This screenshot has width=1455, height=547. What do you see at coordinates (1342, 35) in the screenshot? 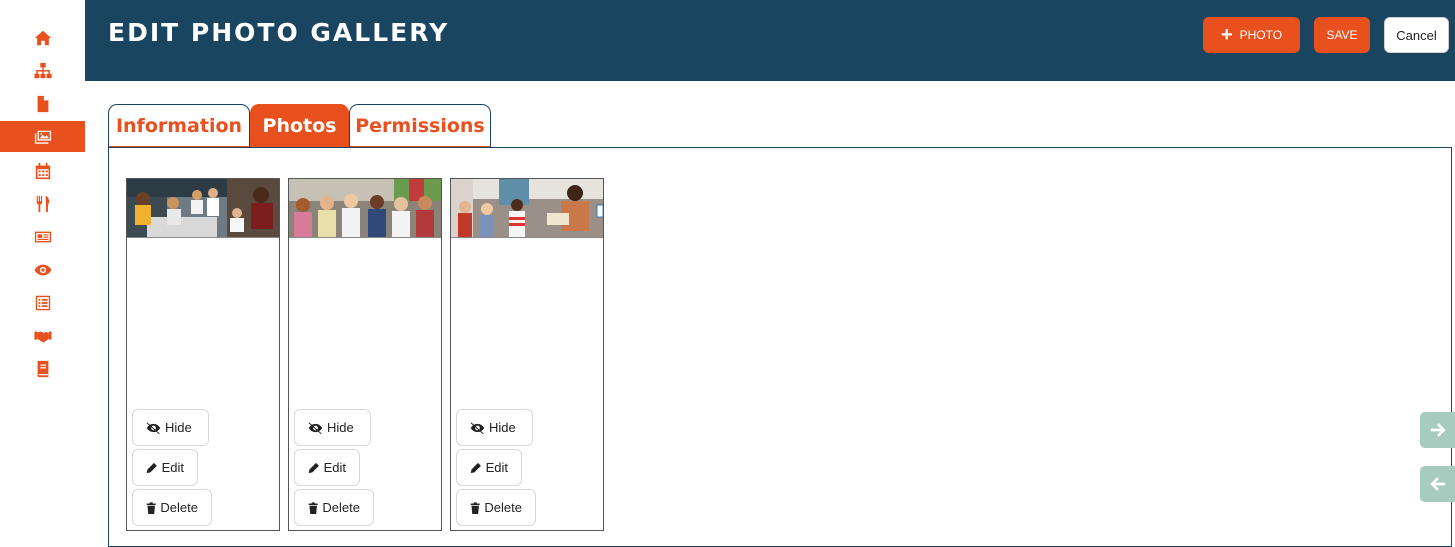
I see `save-button: SAVE` at bounding box center [1342, 35].